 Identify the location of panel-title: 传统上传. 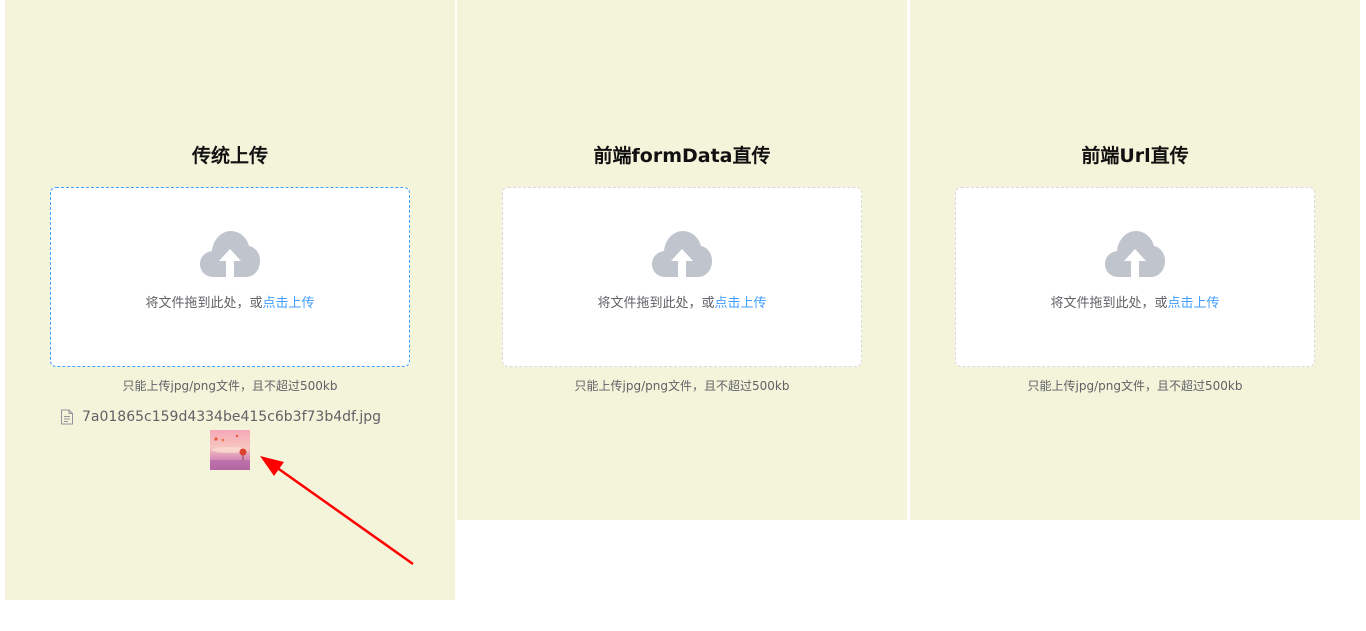
(229, 156).